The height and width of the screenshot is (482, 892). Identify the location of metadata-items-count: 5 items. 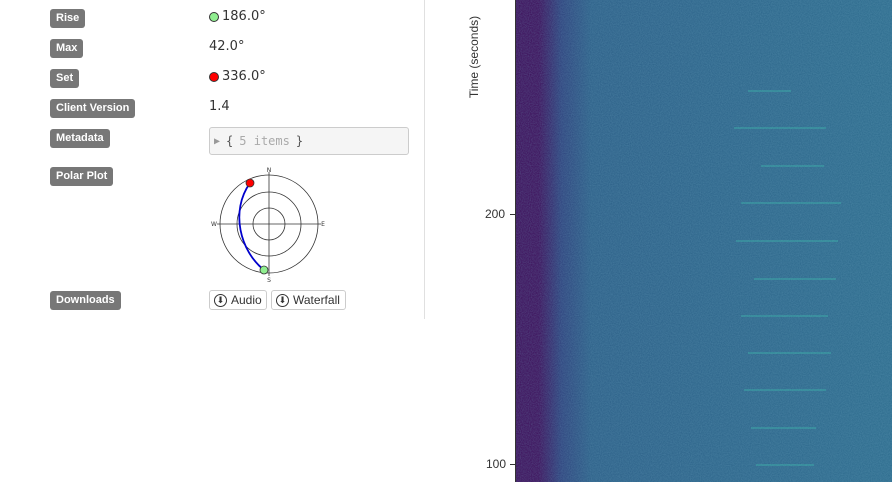
(264, 141).